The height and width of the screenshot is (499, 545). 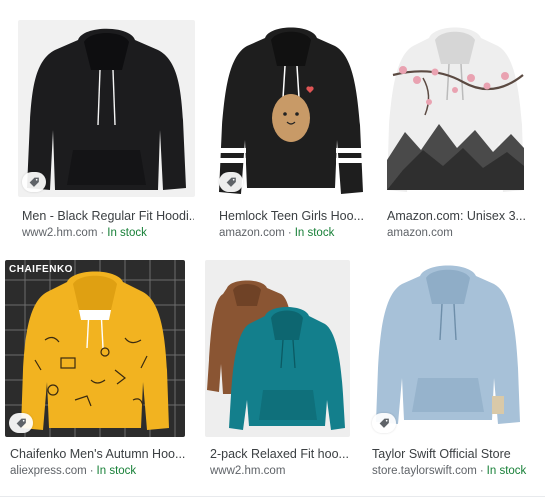 What do you see at coordinates (95, 348) in the screenshot?
I see `product-image-yellow-hoodie: CHAIFENKO` at bounding box center [95, 348].